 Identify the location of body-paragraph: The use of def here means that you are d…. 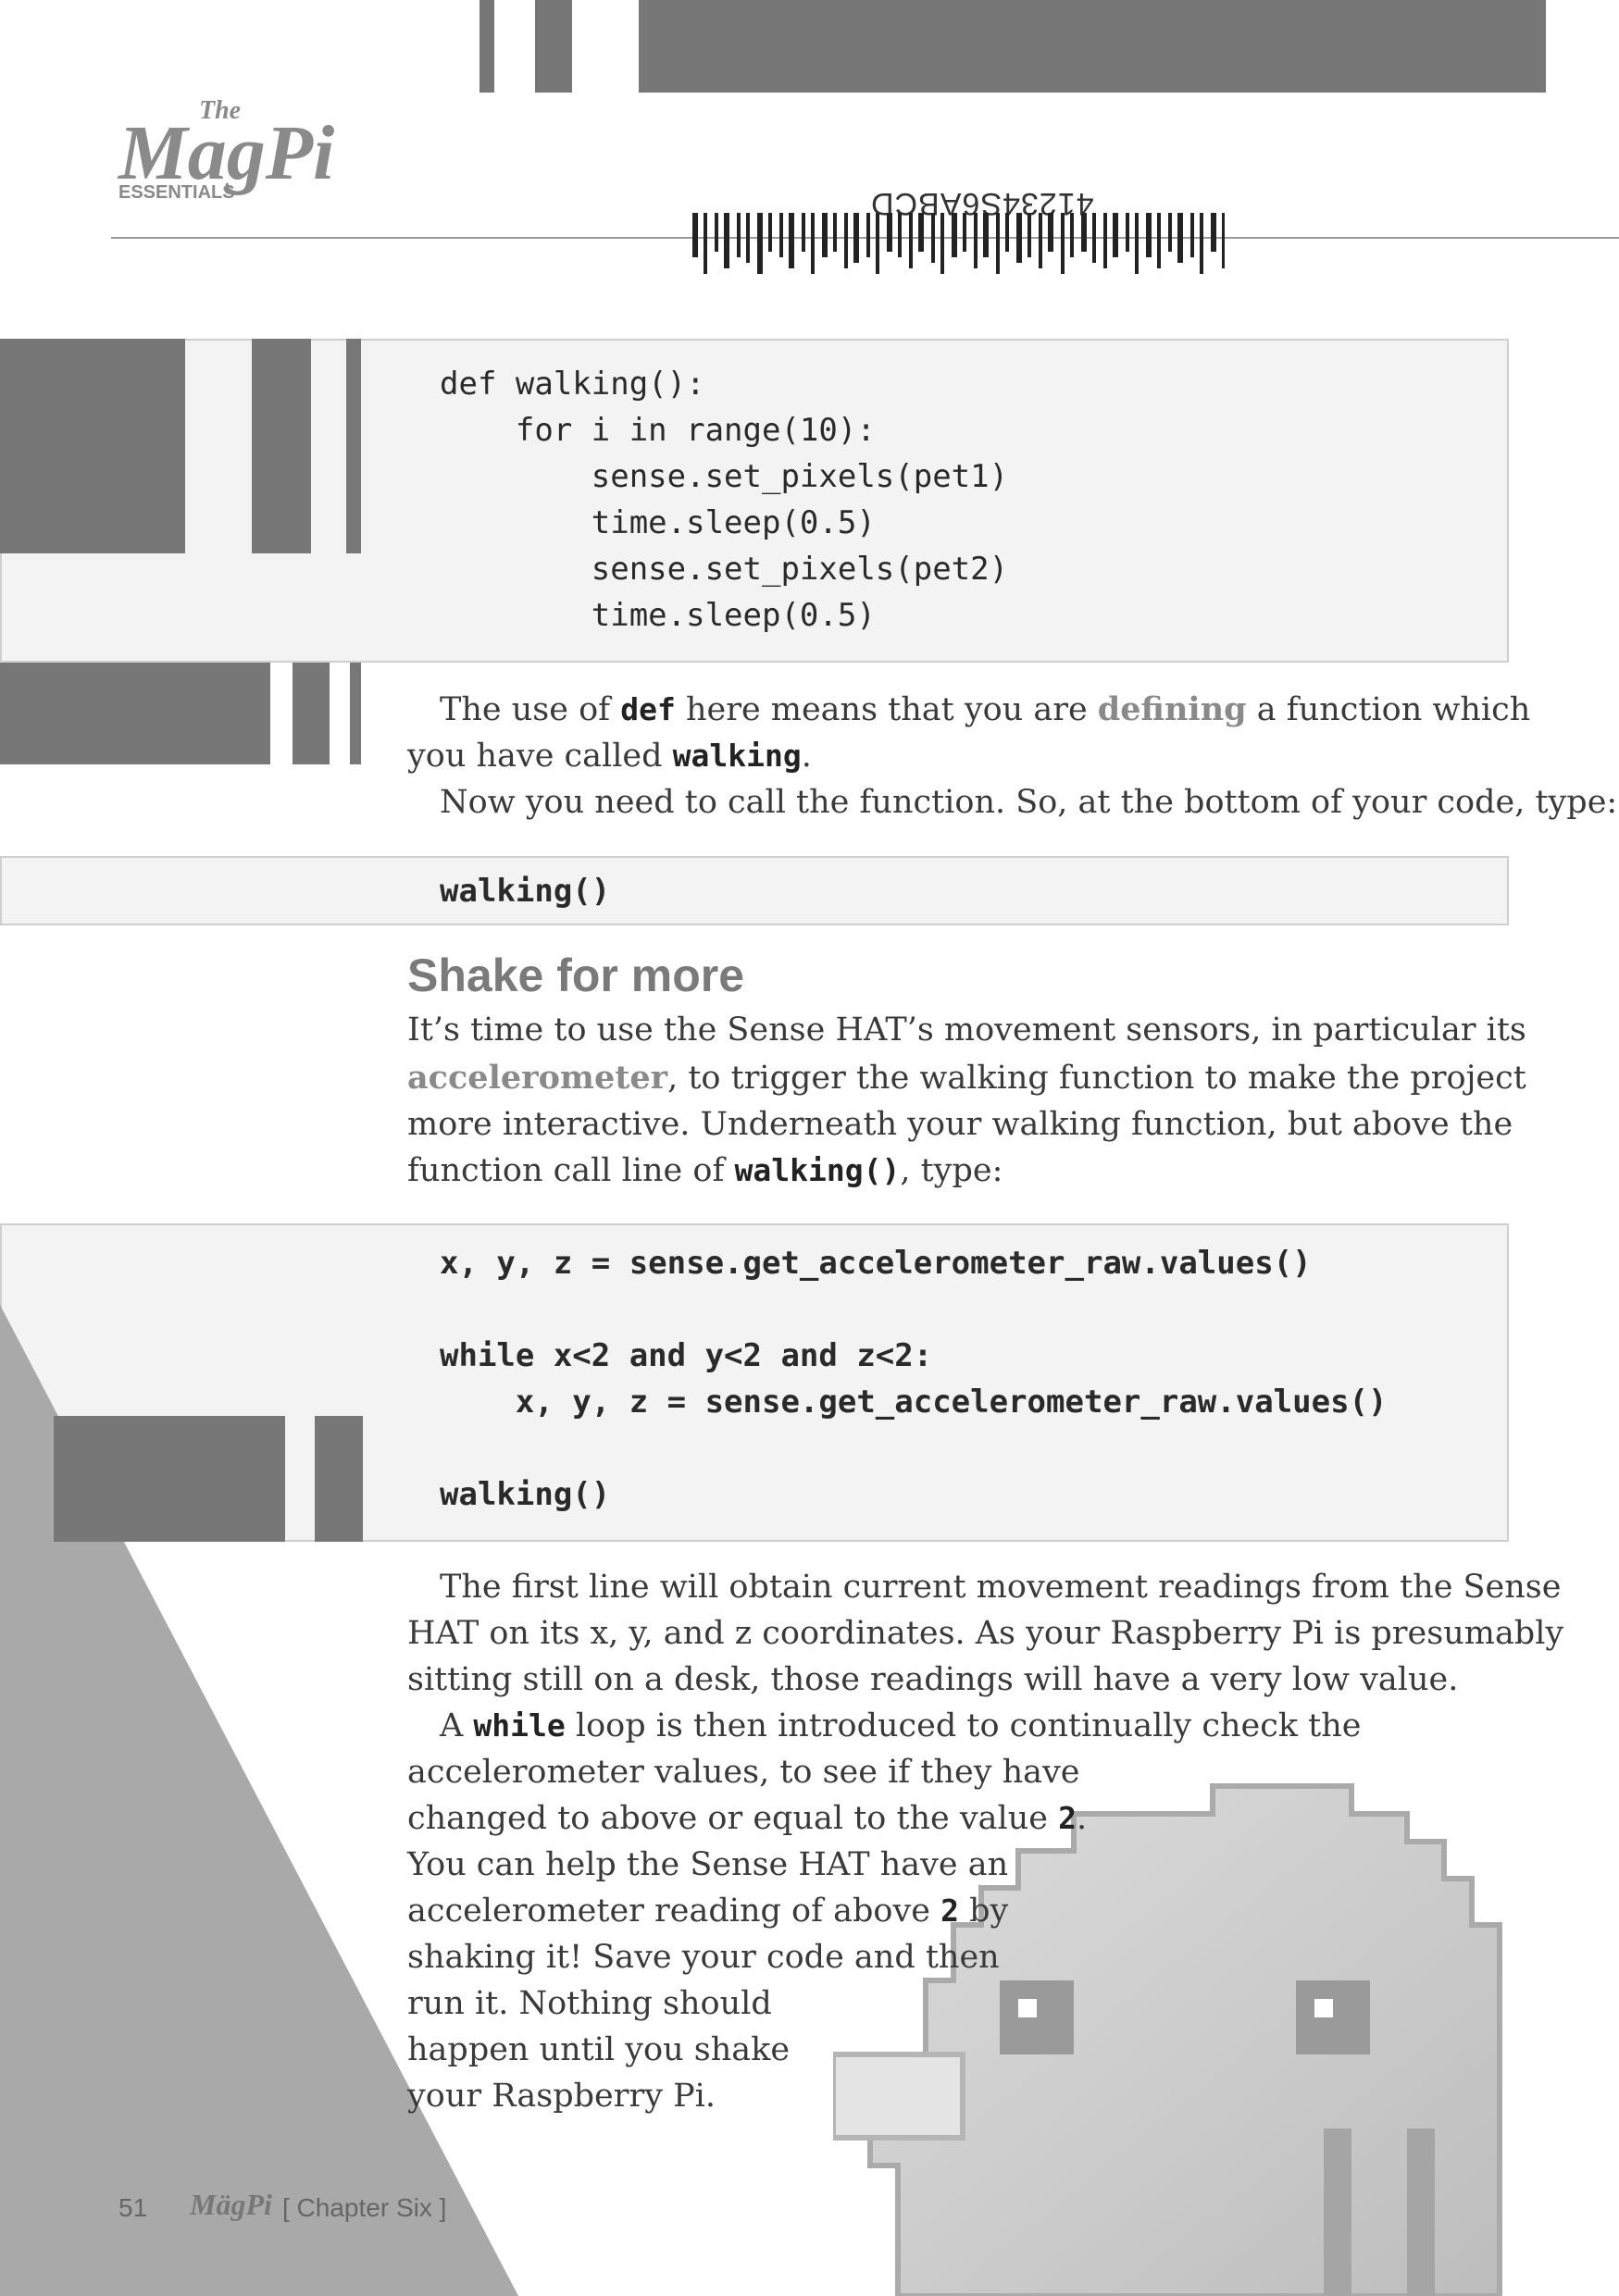
(985, 710).